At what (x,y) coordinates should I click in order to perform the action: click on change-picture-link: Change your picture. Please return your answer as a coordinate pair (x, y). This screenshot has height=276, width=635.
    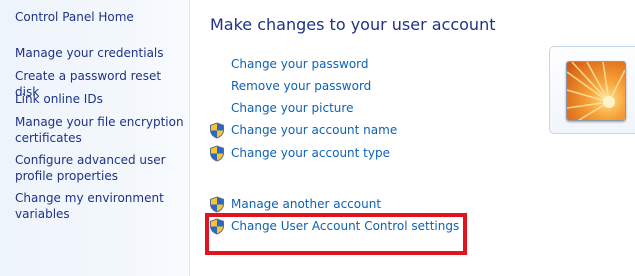
    Looking at the image, I should click on (281, 108).